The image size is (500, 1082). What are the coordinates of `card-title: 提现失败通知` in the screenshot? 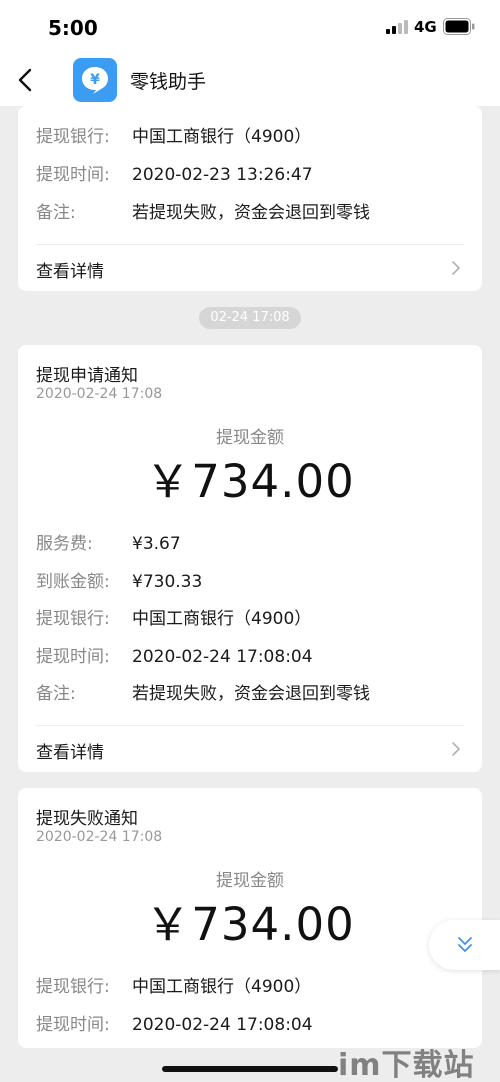 It's located at (87, 819).